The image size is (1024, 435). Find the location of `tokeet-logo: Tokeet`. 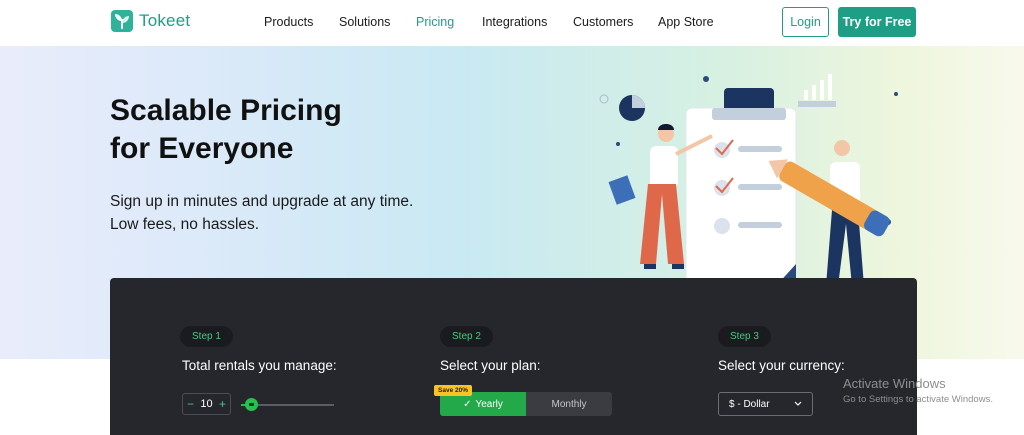

tokeet-logo: Tokeet is located at coordinates (150, 21).